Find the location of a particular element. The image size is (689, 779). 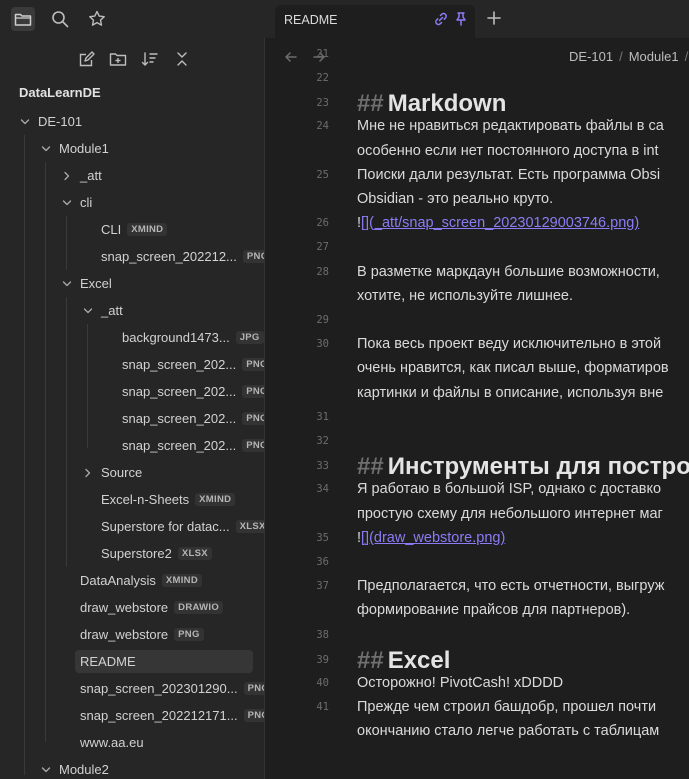

line-number: 31 is located at coordinates (322, 416).